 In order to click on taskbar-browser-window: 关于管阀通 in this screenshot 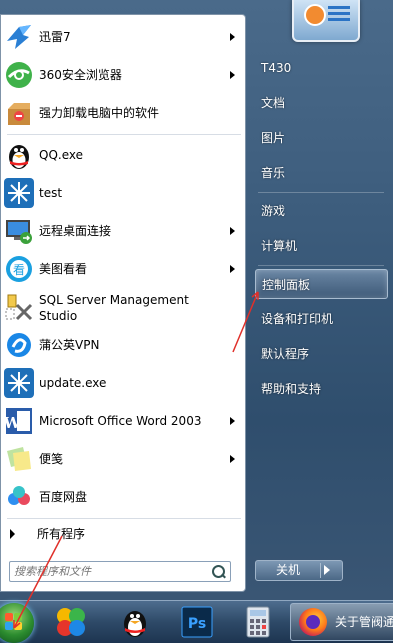, I will do `click(341, 622)`.